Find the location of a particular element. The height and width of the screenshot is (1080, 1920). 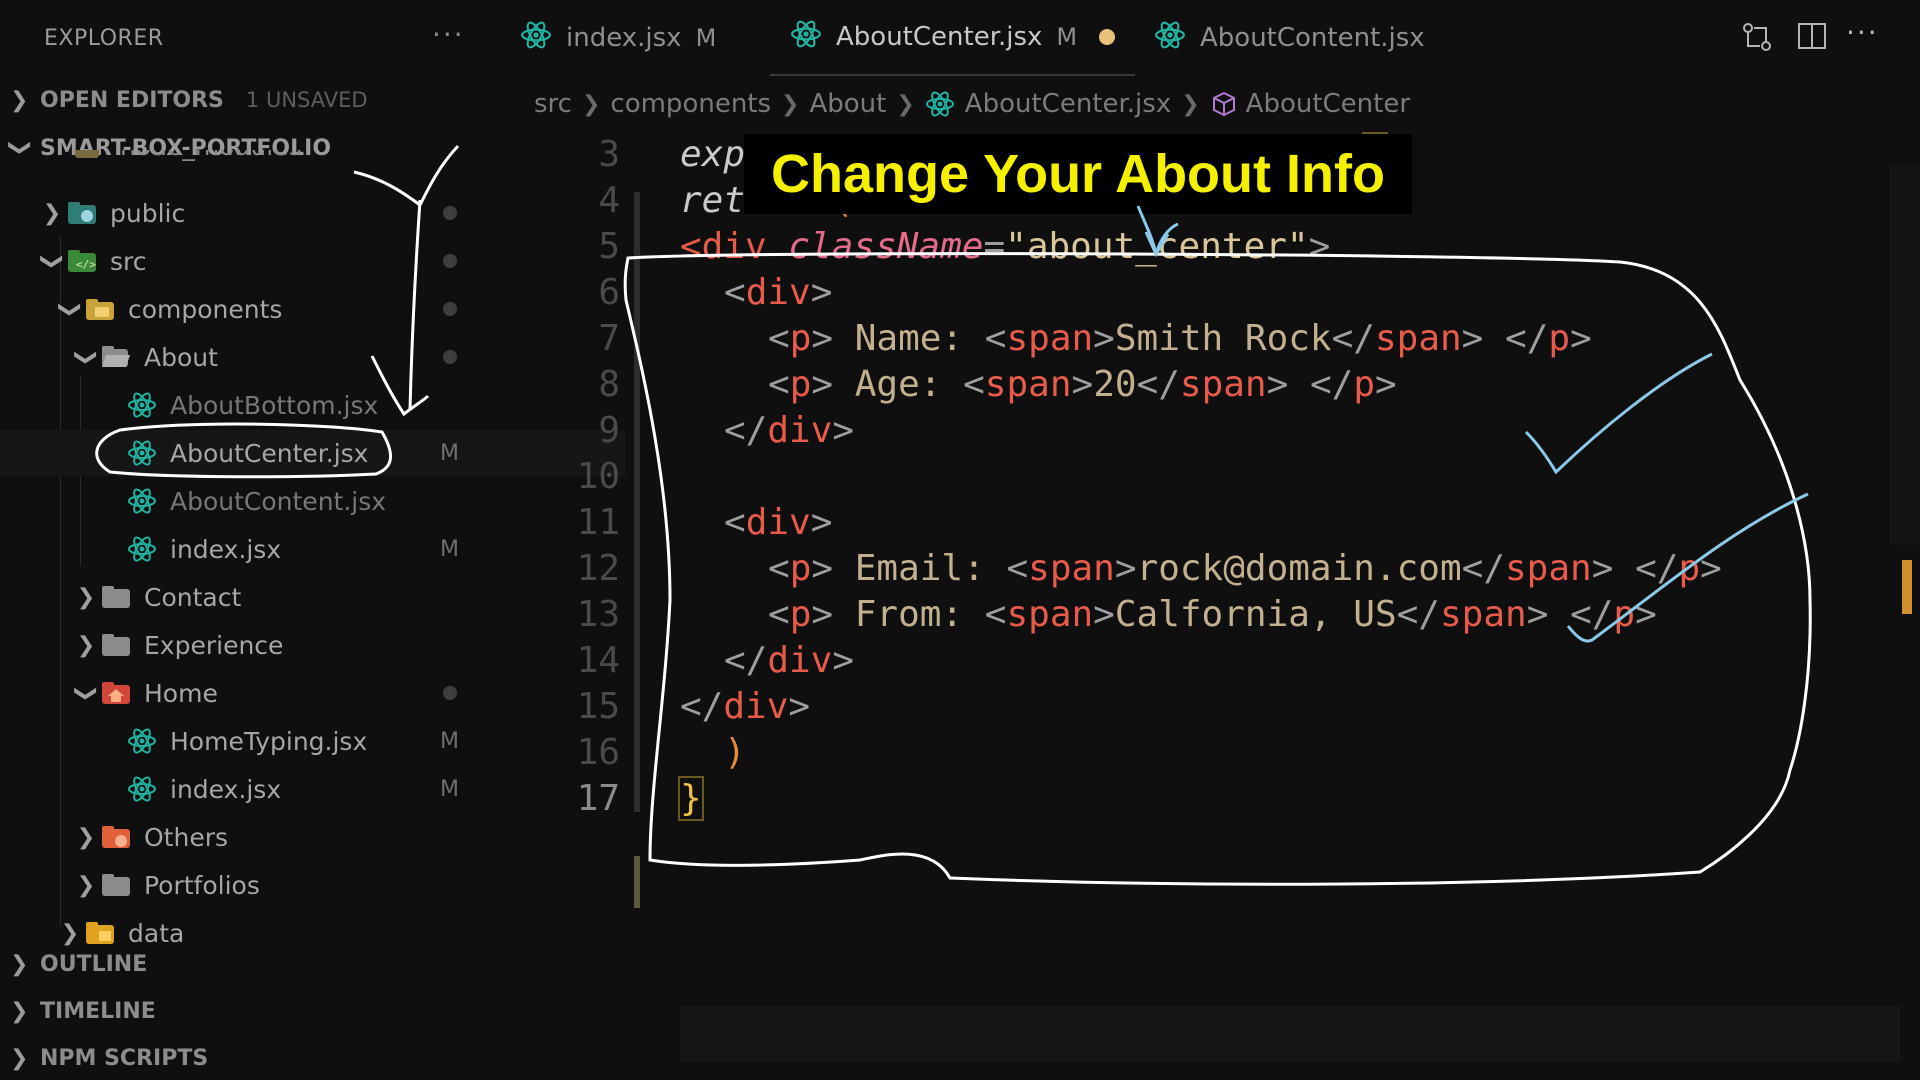

line-number: 16 is located at coordinates (598, 752).